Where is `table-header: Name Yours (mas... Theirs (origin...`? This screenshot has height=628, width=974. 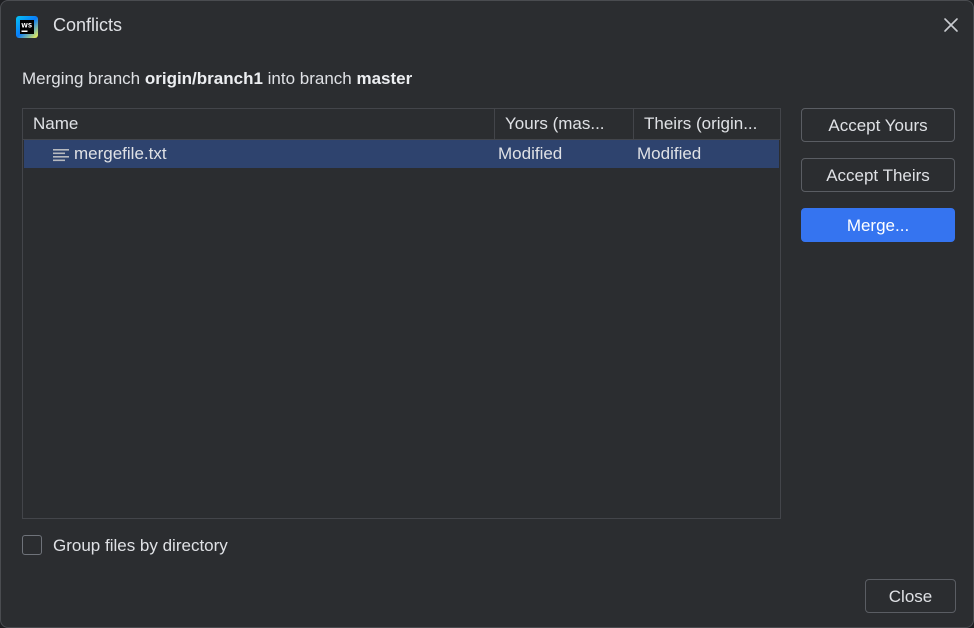
table-header: Name Yours (mas... Theirs (origin... is located at coordinates (401, 124).